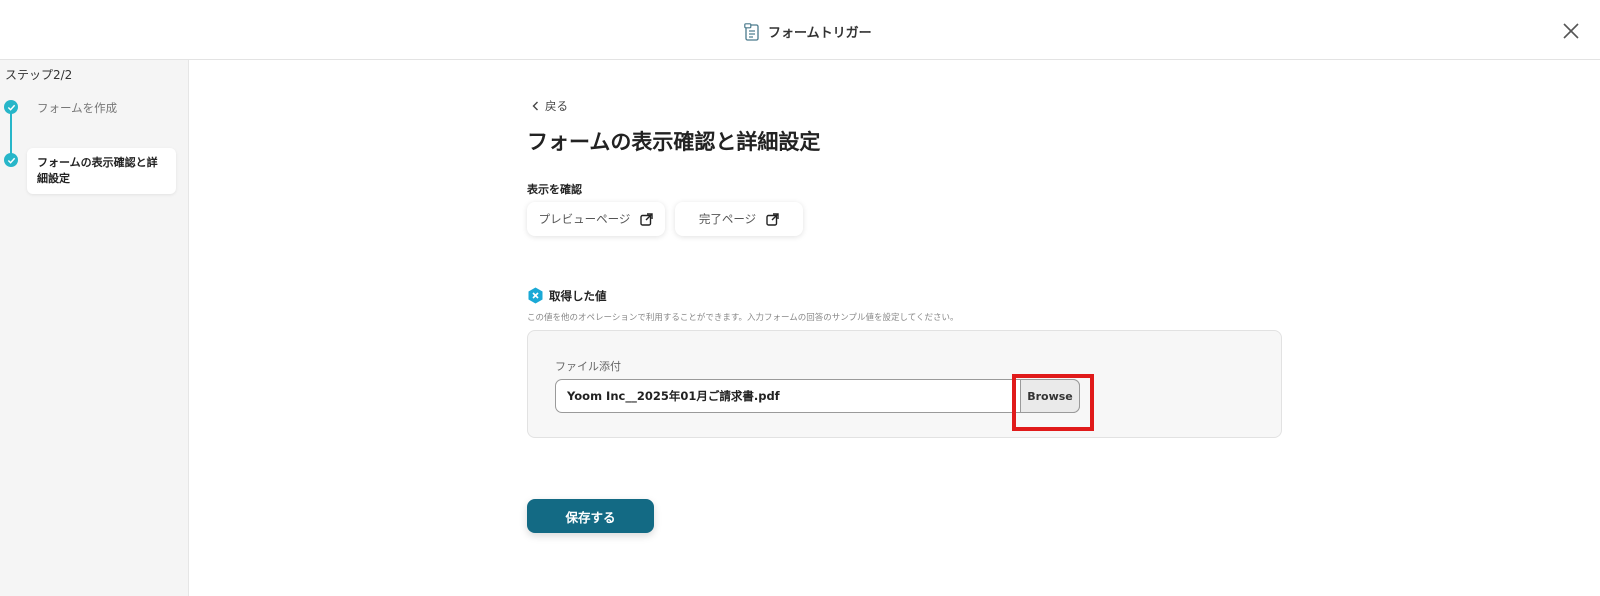 The image size is (1600, 596). I want to click on page-title: フォームの表示確認と詳細設定, so click(674, 142).